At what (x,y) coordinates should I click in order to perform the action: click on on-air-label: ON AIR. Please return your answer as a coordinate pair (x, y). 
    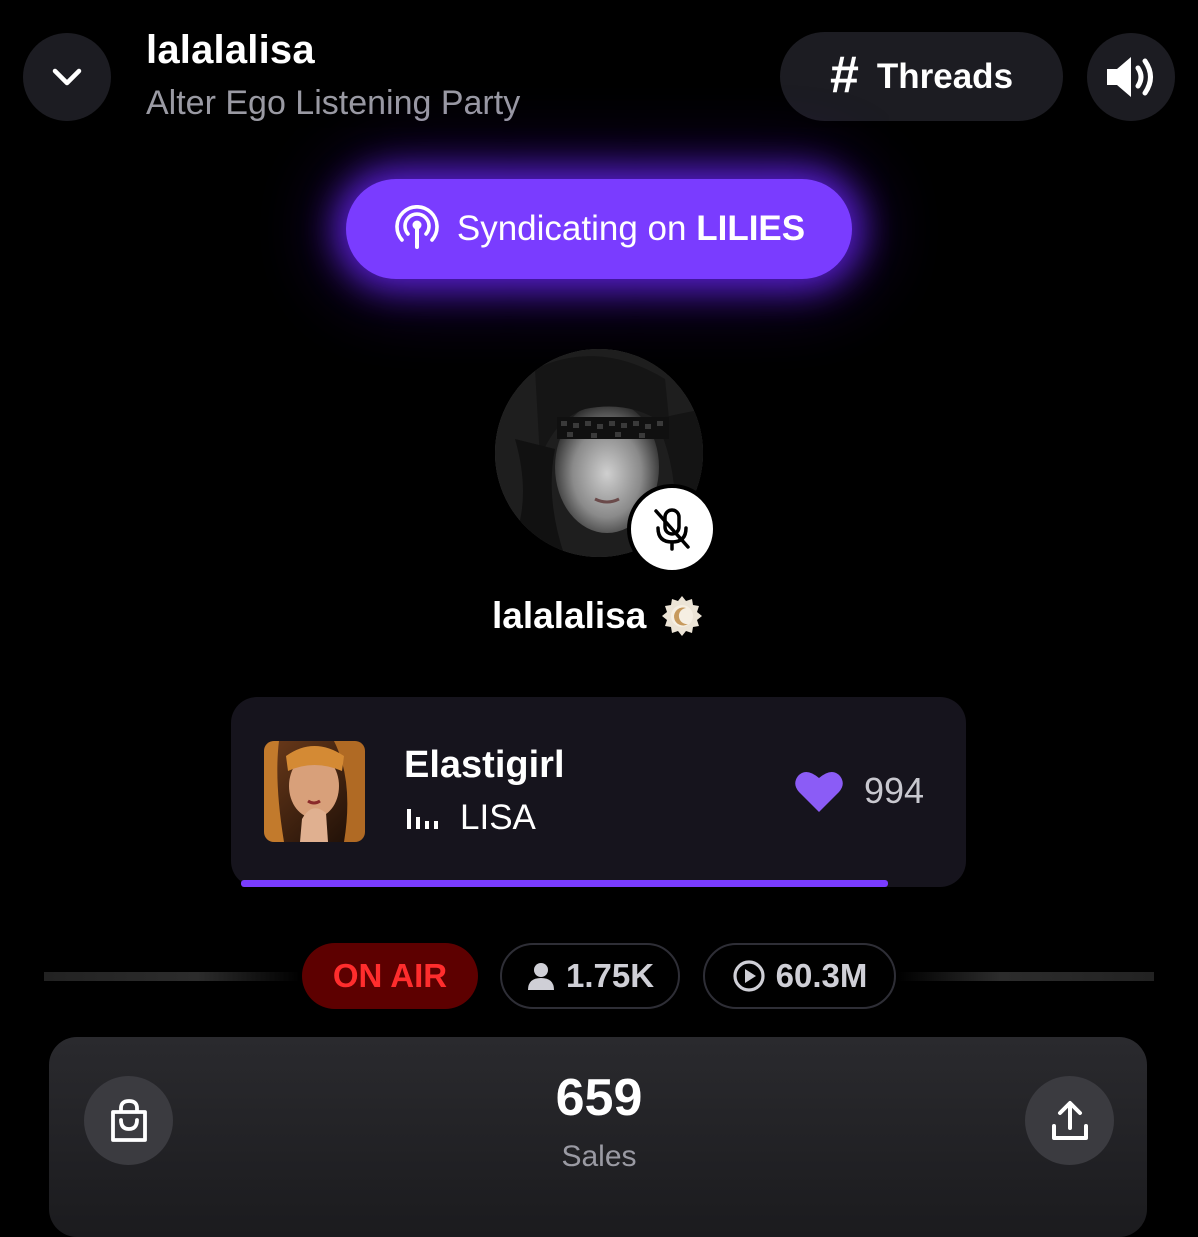
    Looking at the image, I should click on (390, 975).